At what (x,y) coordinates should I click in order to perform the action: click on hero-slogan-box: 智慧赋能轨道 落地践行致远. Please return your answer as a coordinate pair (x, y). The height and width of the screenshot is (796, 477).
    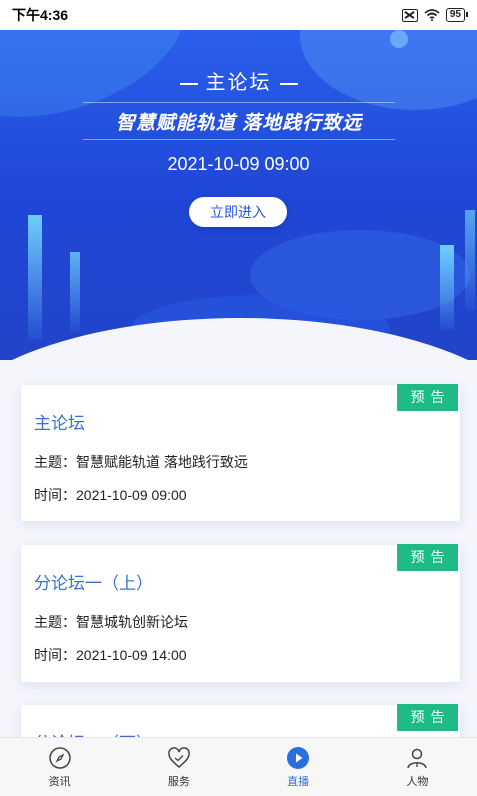
    Looking at the image, I should click on (239, 121).